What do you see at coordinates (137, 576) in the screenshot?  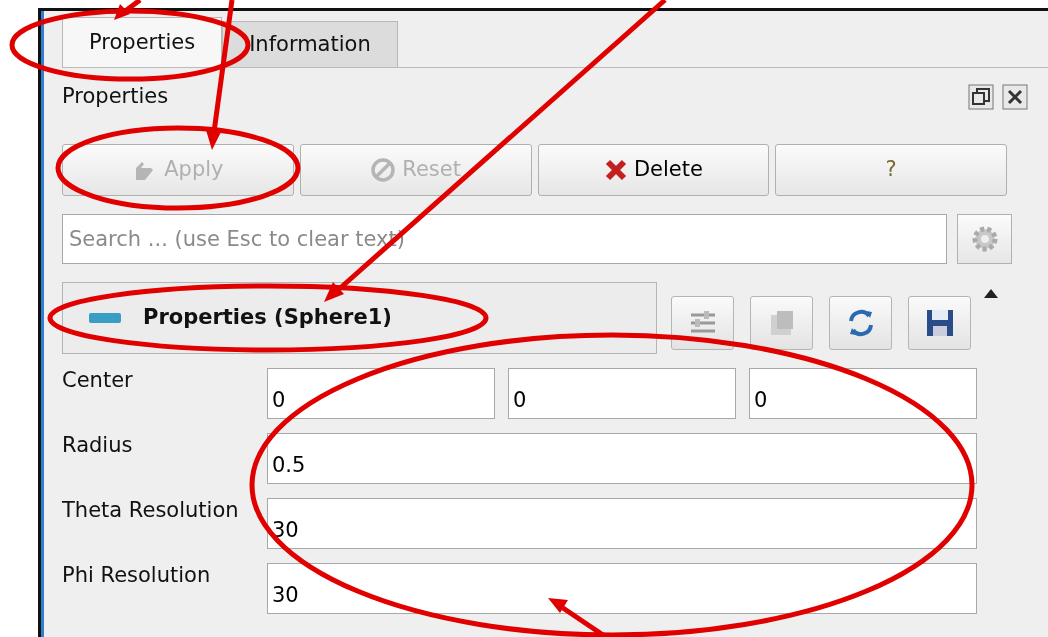 I see `property-label: Phi Resolution` at bounding box center [137, 576].